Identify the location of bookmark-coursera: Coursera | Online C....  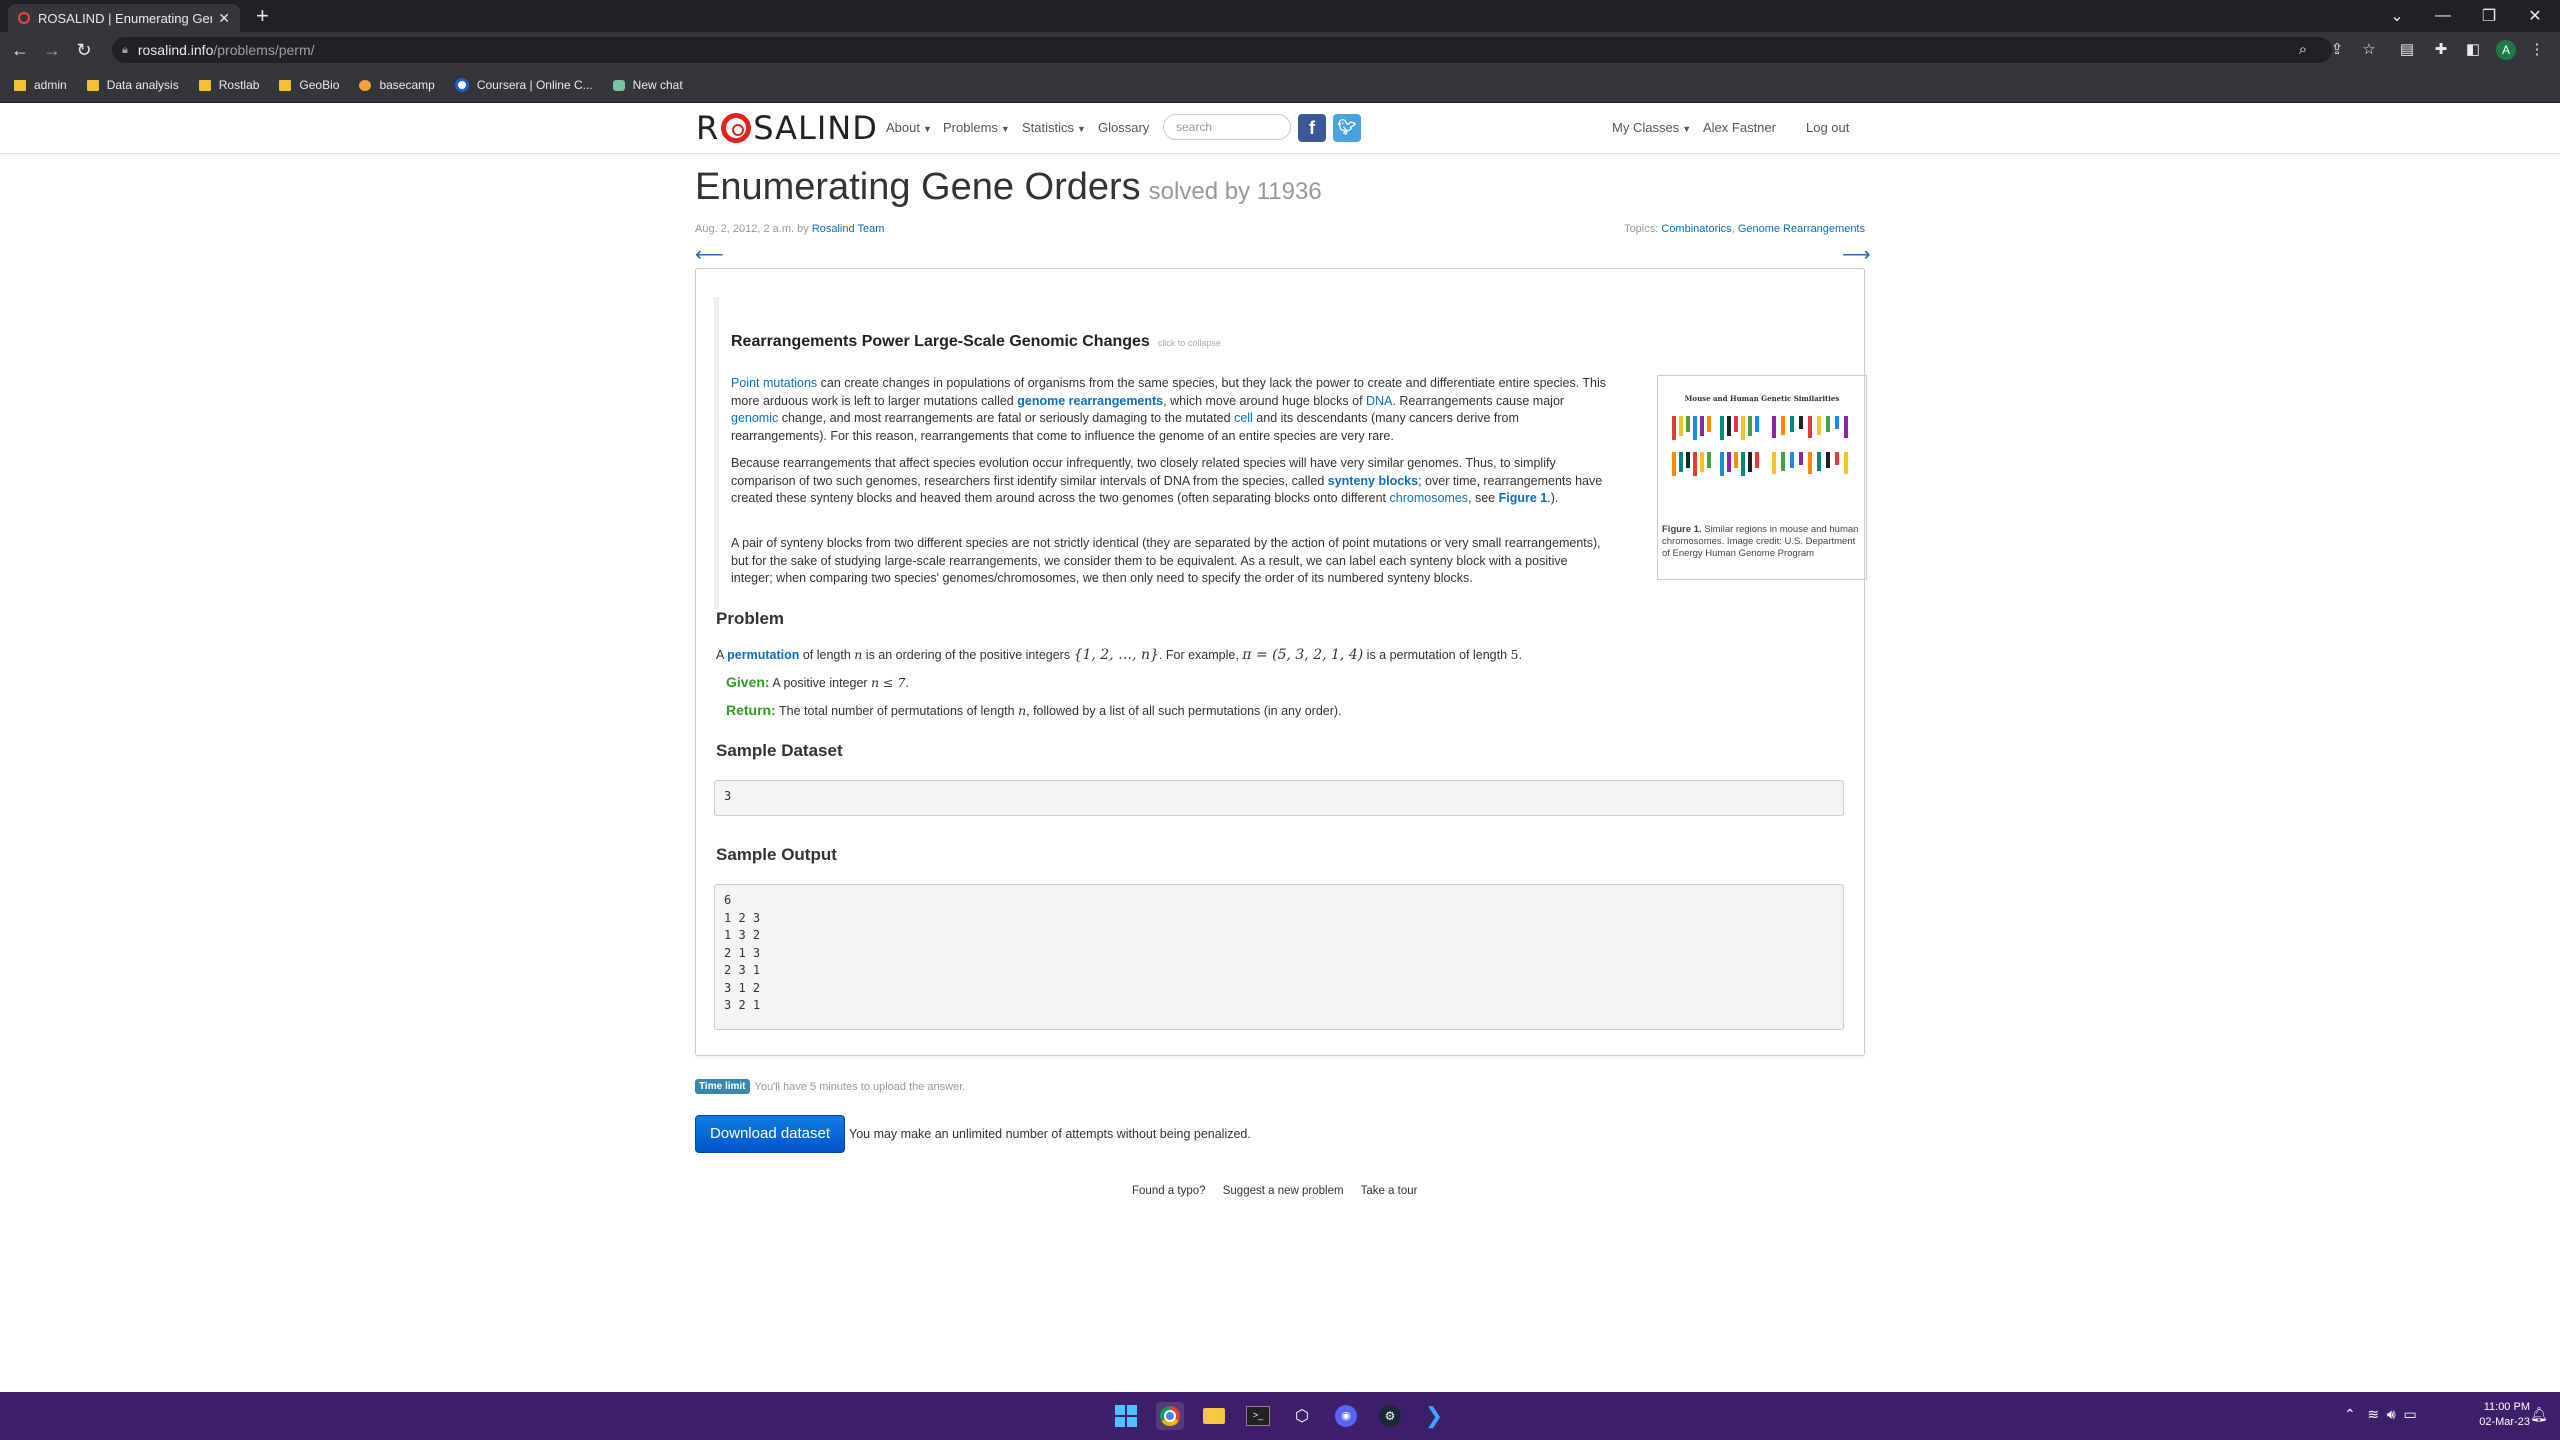
(523, 85).